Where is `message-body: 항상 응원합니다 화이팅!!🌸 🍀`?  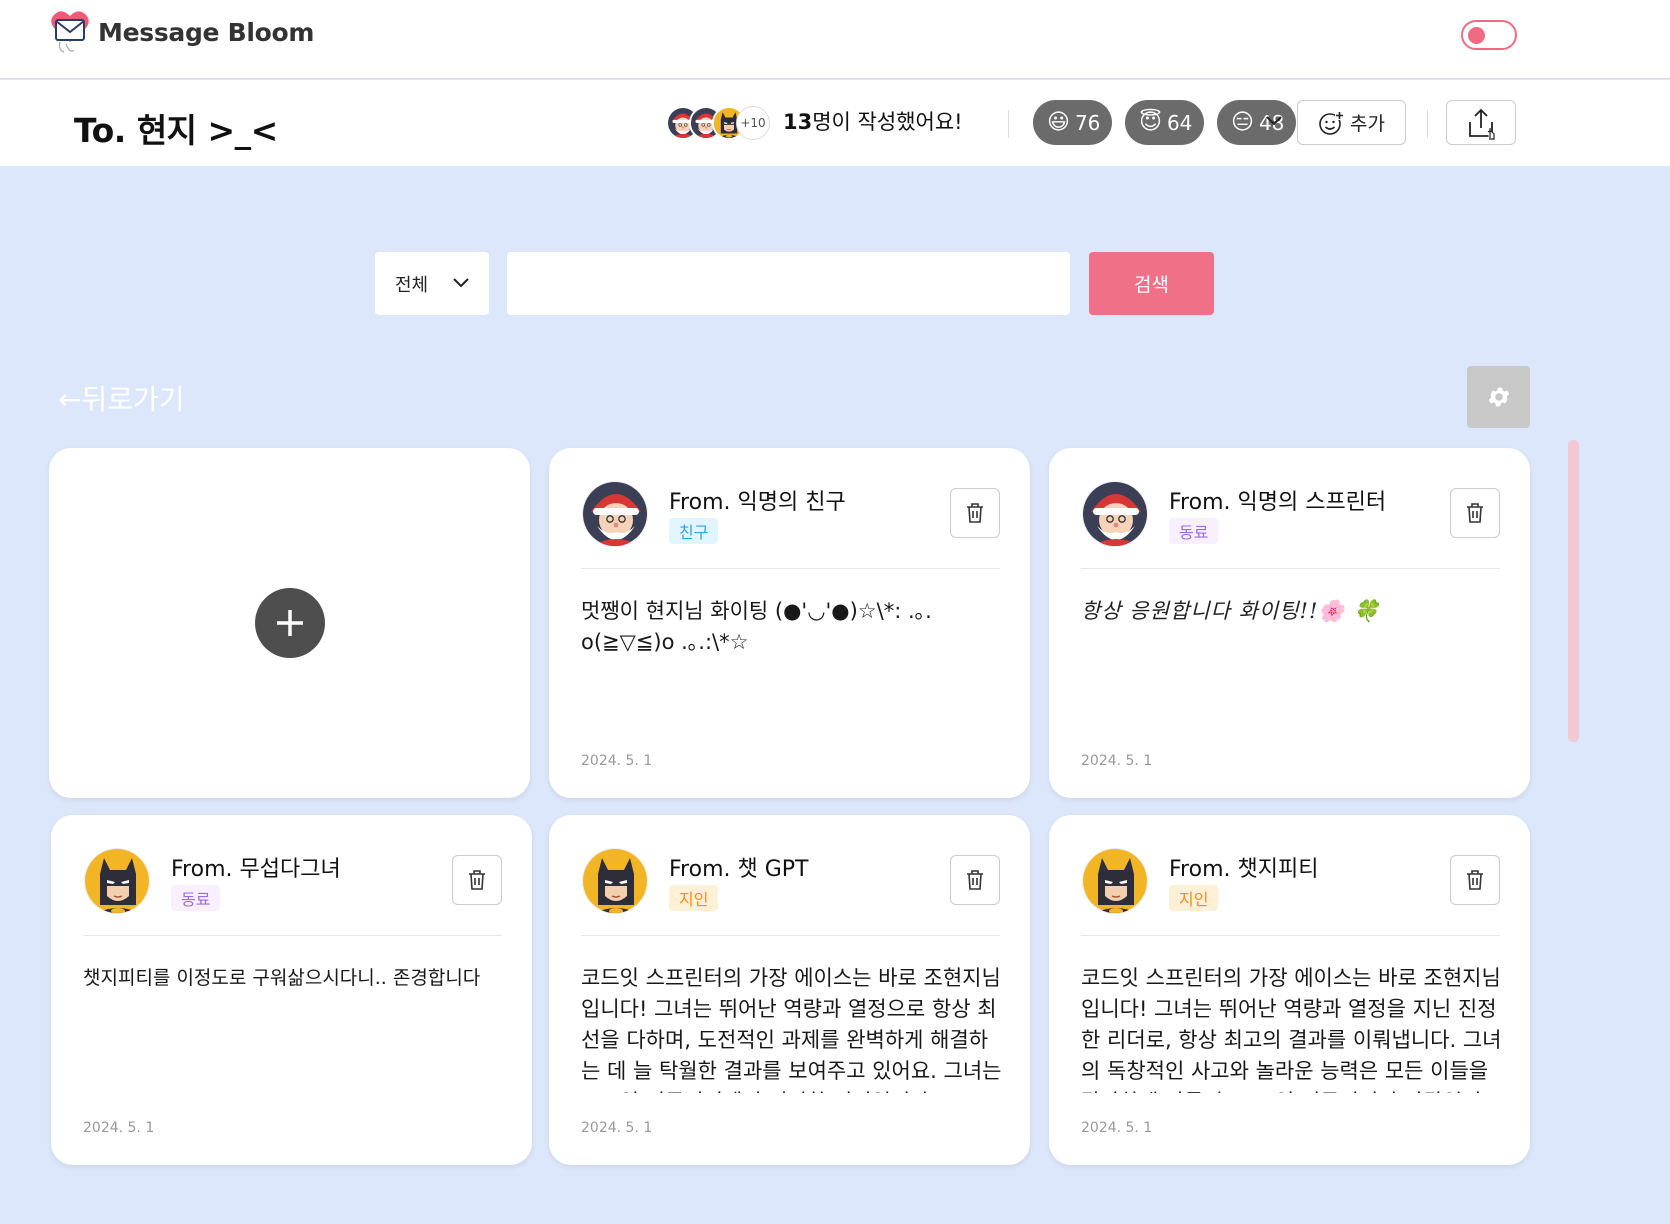 message-body: 항상 응원합니다 화이팅!!🌸 🍀 is located at coordinates (1231, 611).